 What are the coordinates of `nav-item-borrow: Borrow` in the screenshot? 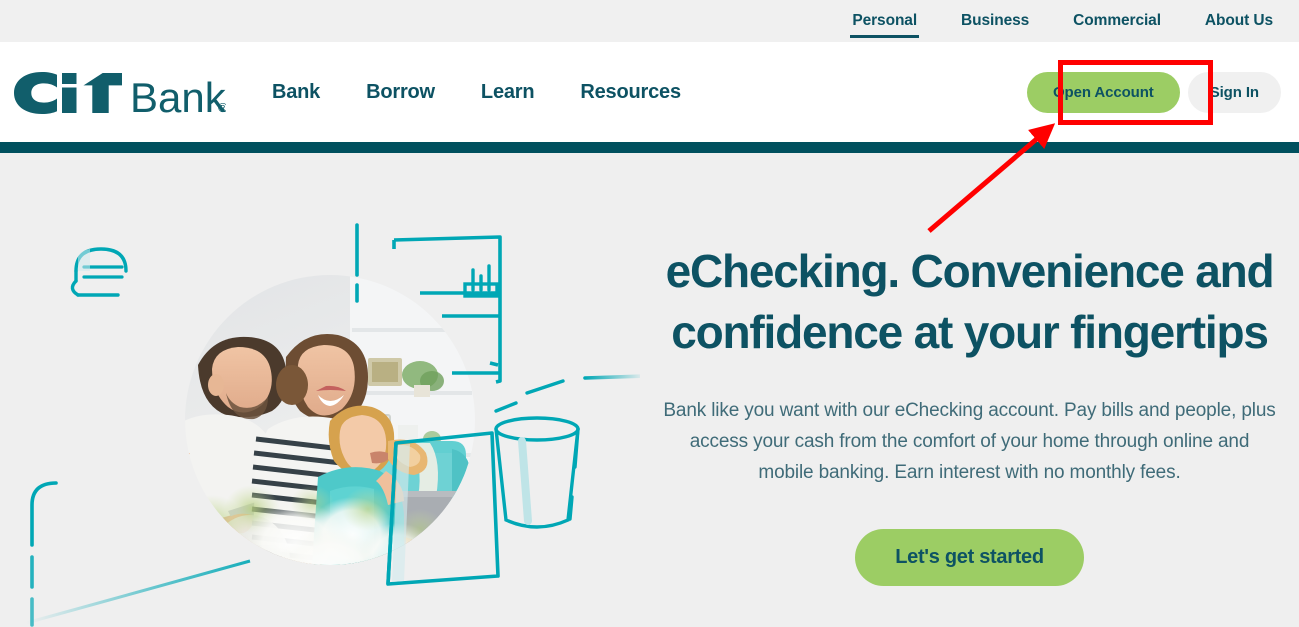 It's located at (400, 92).